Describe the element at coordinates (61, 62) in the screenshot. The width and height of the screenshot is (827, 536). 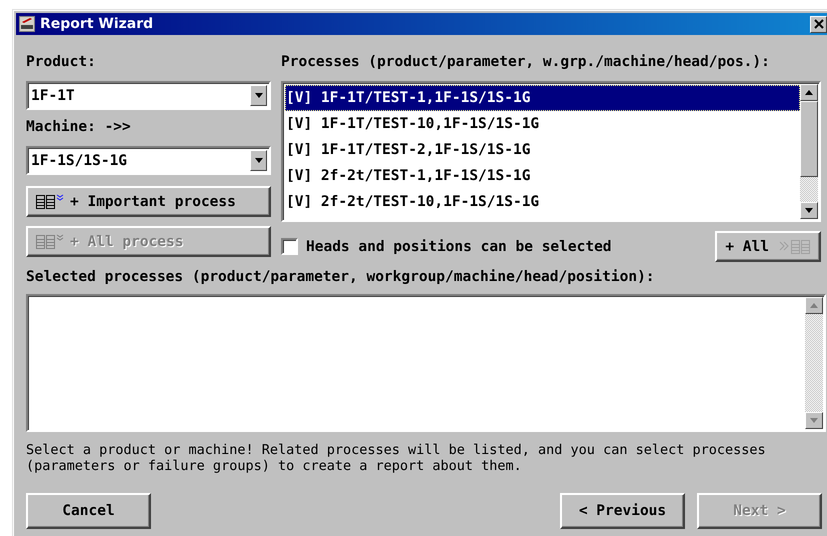
I see `product-label: Product:` at that location.